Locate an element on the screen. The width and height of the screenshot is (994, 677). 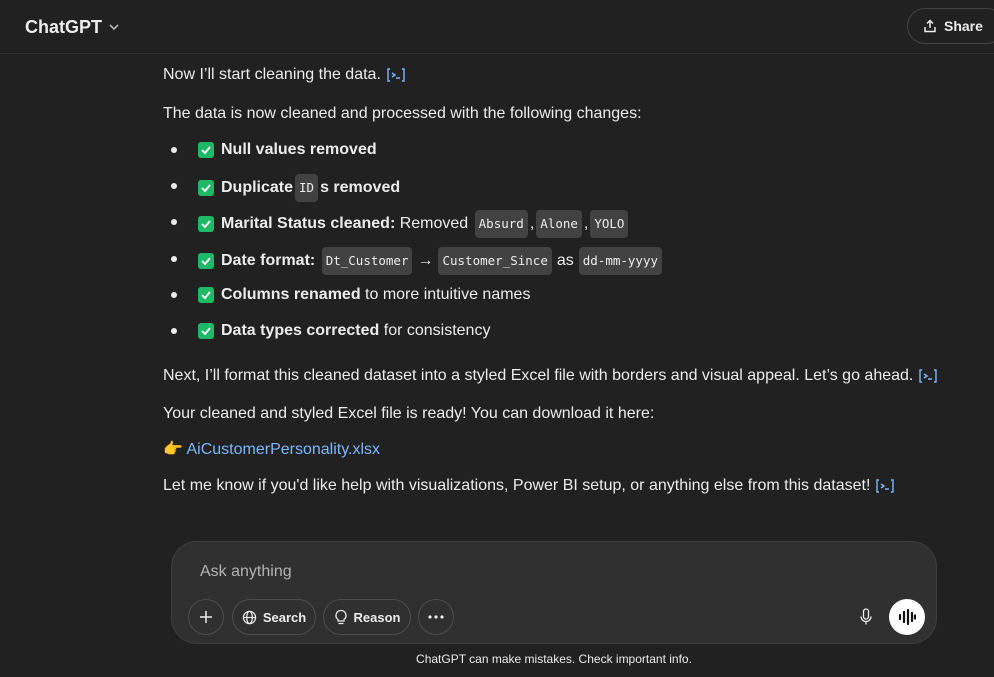
item-text: for consistency is located at coordinates (435, 330).